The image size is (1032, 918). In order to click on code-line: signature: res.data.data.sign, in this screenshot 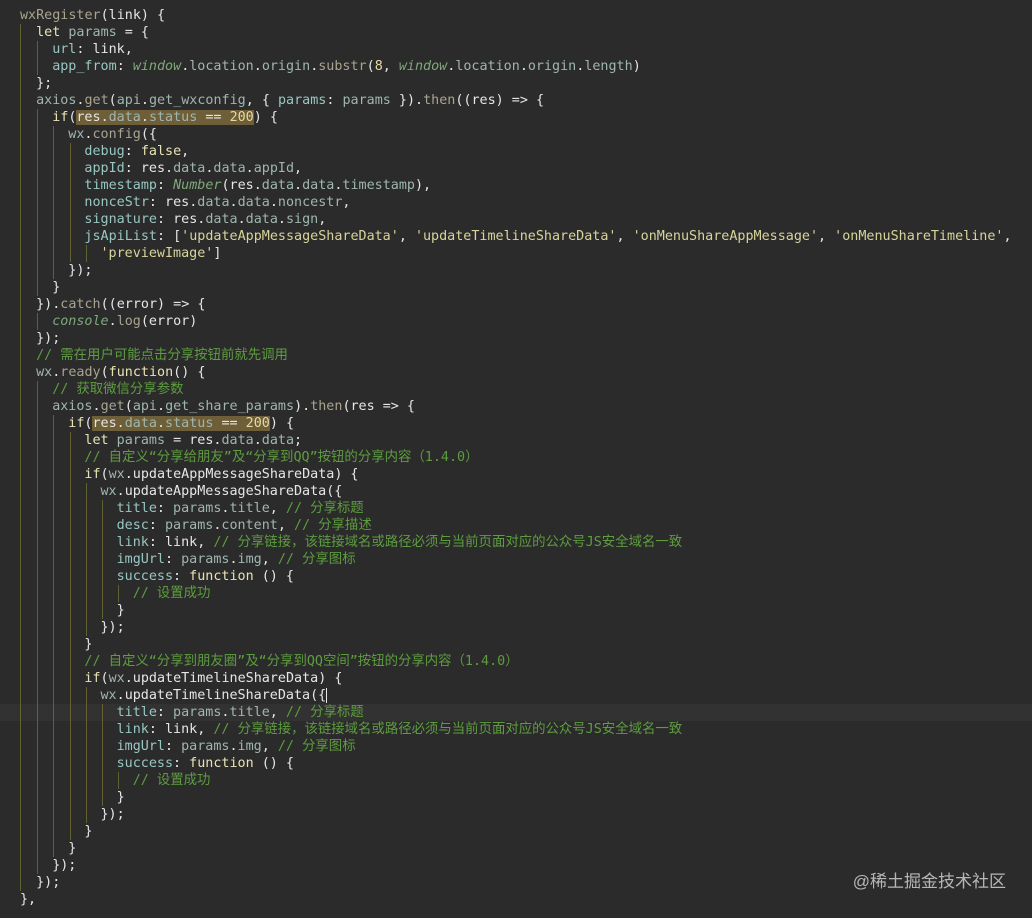, I will do `click(516, 219)`.